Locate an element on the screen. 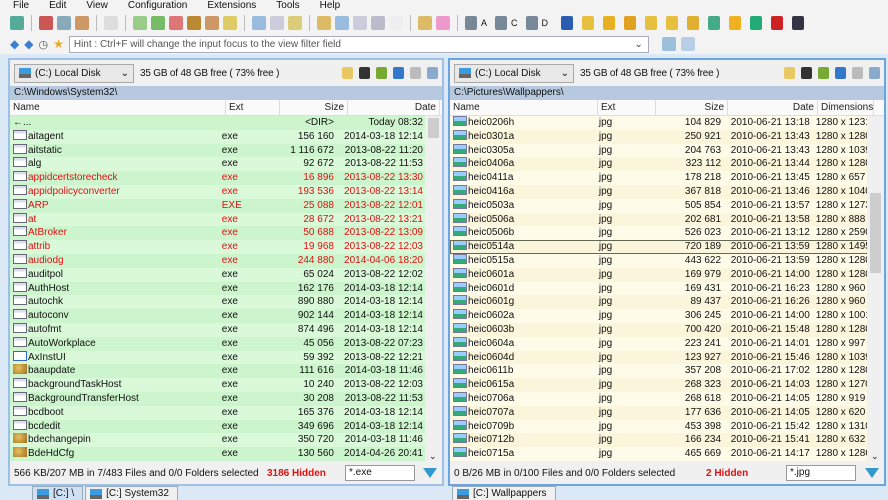 The image size is (888, 500). root-icon is located at coordinates (806, 73).